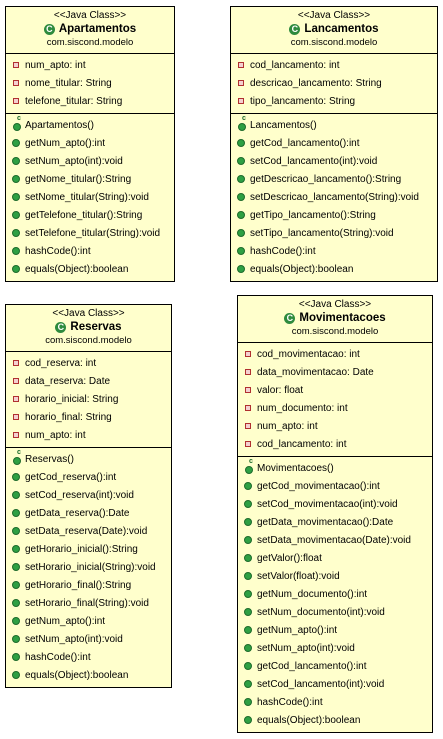 The width and height of the screenshot is (443, 739). What do you see at coordinates (88, 458) in the screenshot?
I see `constructor-row: c Reservas()` at bounding box center [88, 458].